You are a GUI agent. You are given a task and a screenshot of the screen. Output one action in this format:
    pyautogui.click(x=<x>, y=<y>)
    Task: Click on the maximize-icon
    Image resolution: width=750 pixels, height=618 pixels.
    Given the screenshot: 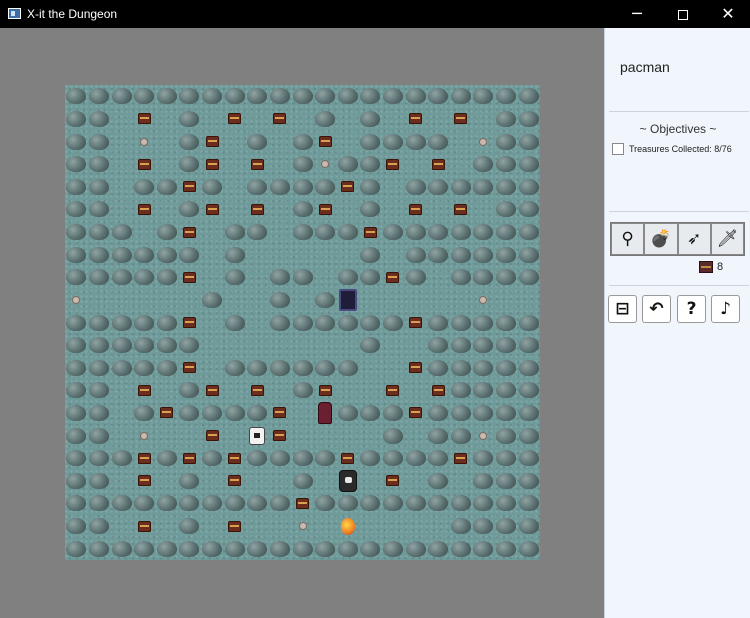 What is the action you would take?
    pyautogui.click(x=683, y=14)
    